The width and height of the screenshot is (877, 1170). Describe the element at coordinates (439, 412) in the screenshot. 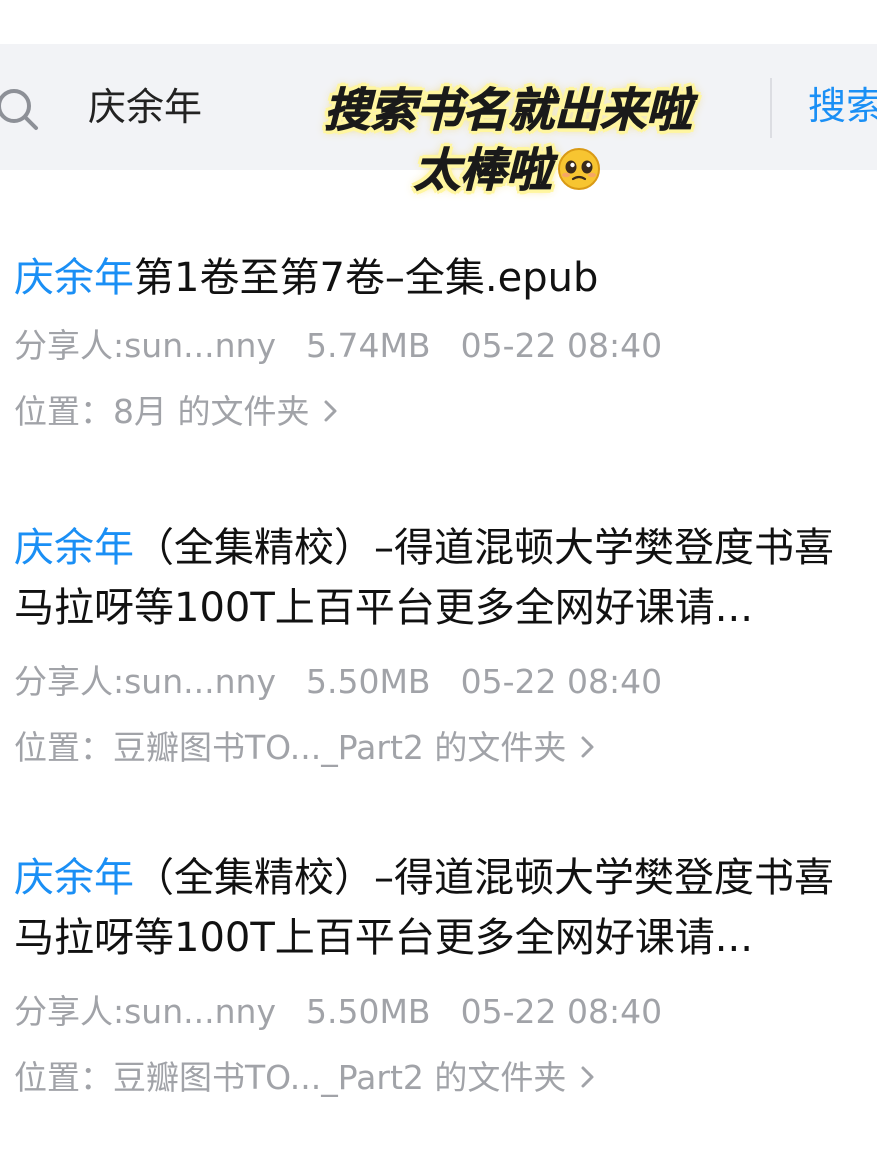

I see `result-location: 位置：8月 的文件夹` at that location.